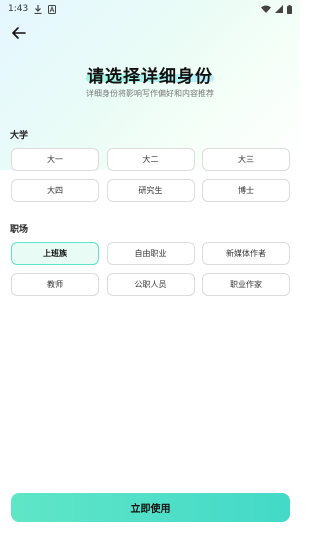 The image size is (320, 533). What do you see at coordinates (55, 284) in the screenshot?
I see `option-teacher: 教师` at bounding box center [55, 284].